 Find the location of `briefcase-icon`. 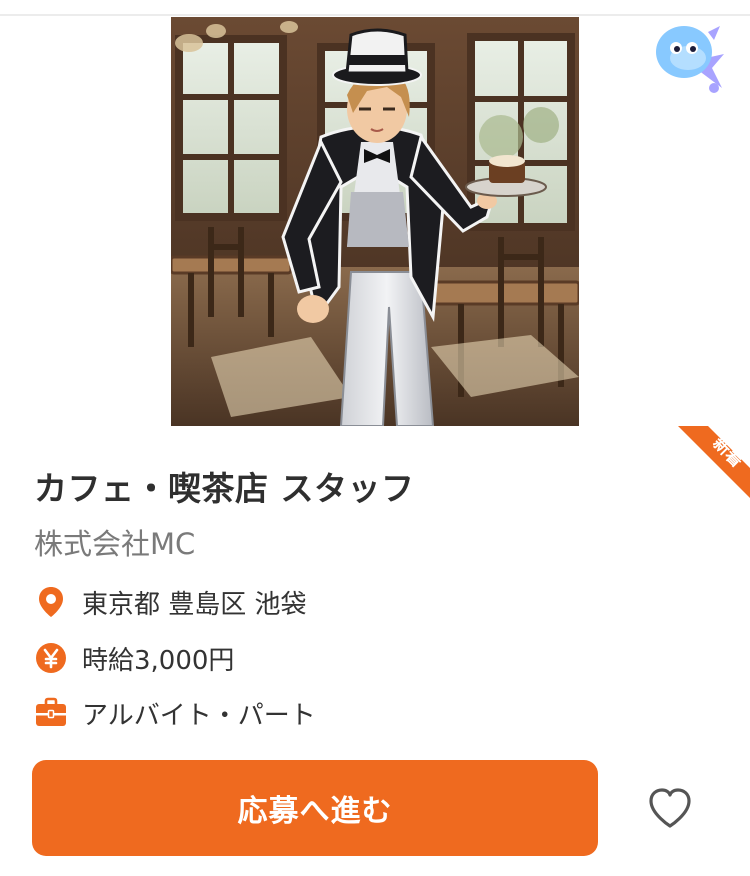

briefcase-icon is located at coordinates (51, 713).